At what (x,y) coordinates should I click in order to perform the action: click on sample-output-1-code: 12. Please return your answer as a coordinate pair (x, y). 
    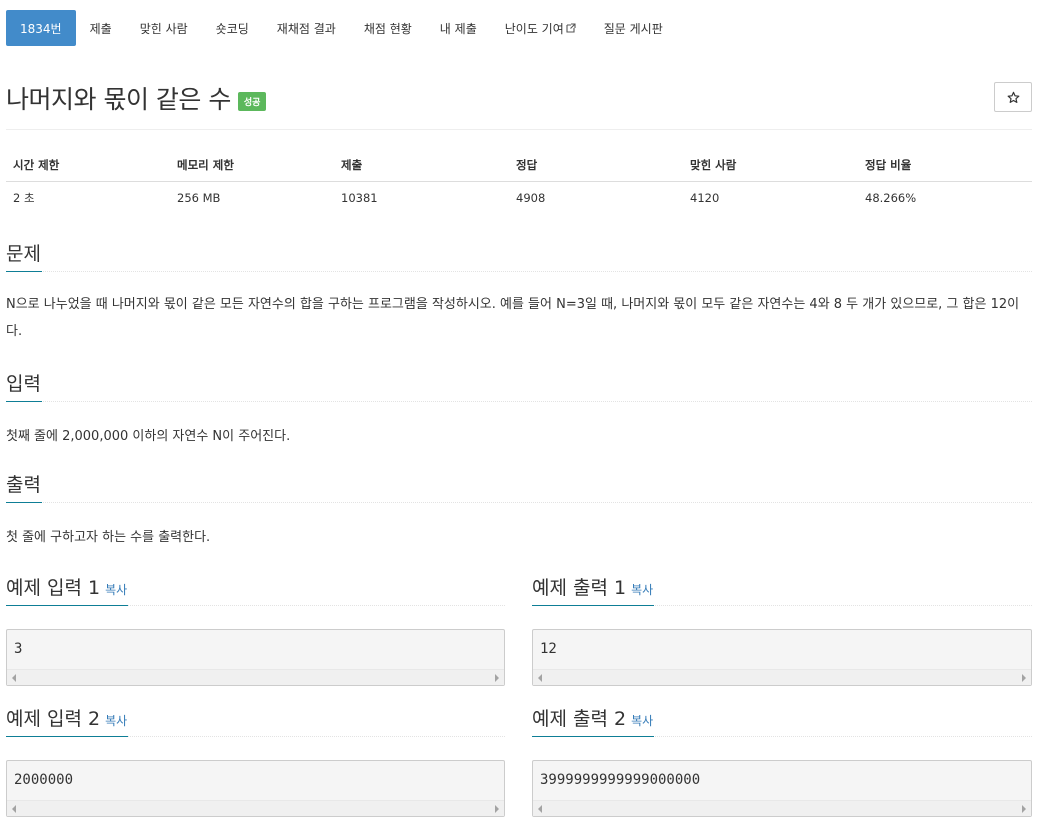
    Looking at the image, I should click on (548, 649).